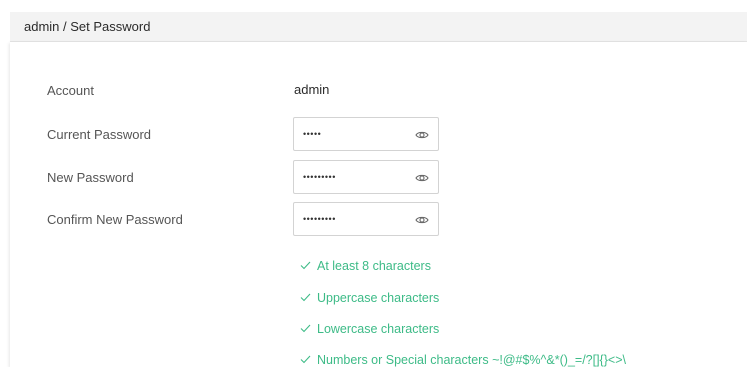  I want to click on new-password-field: •••••••••, so click(366, 177).